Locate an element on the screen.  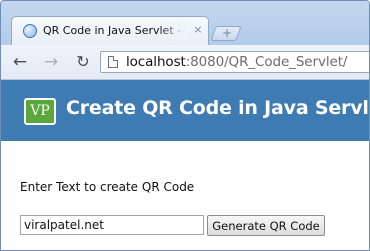
page-icon is located at coordinates (113, 62).